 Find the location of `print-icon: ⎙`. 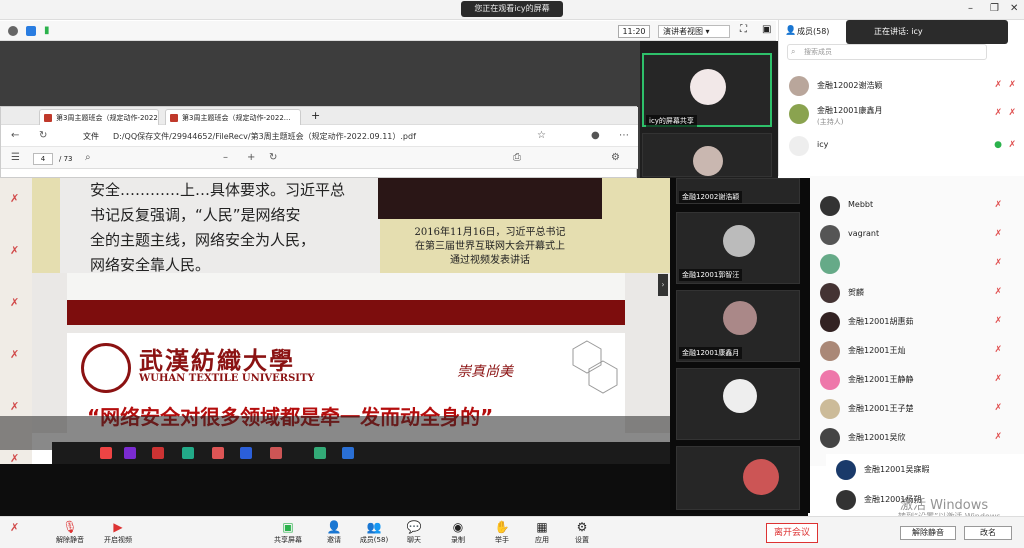

print-icon: ⎙ is located at coordinates (517, 157).